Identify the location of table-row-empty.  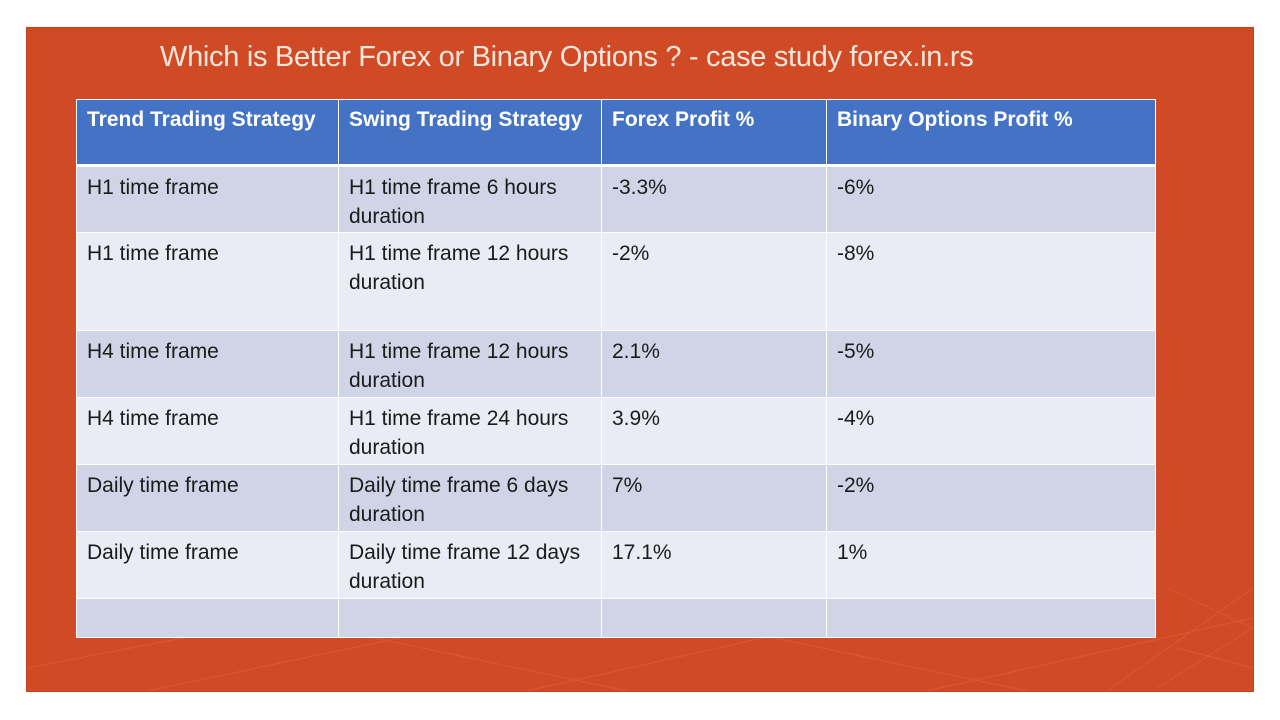
(616, 618).